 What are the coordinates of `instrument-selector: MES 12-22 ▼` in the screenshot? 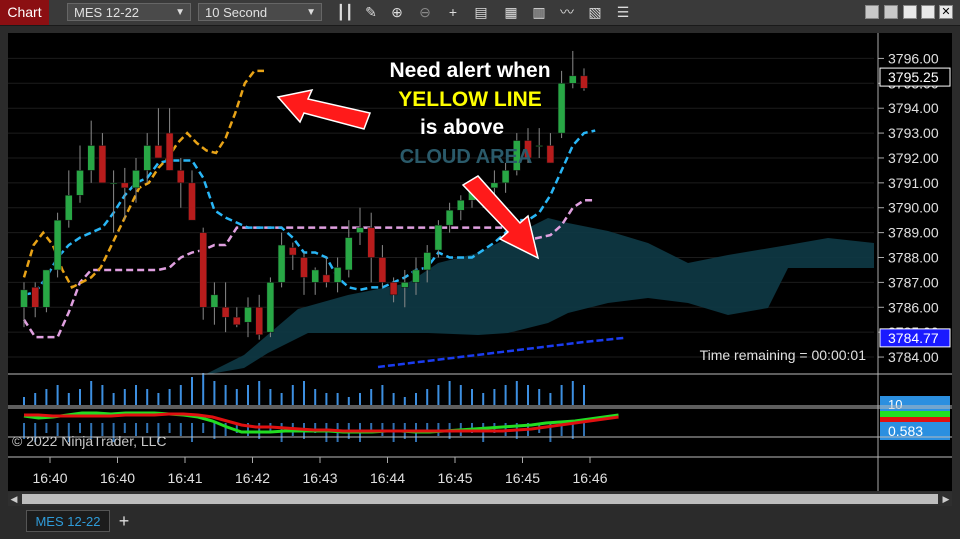 It's located at (129, 12).